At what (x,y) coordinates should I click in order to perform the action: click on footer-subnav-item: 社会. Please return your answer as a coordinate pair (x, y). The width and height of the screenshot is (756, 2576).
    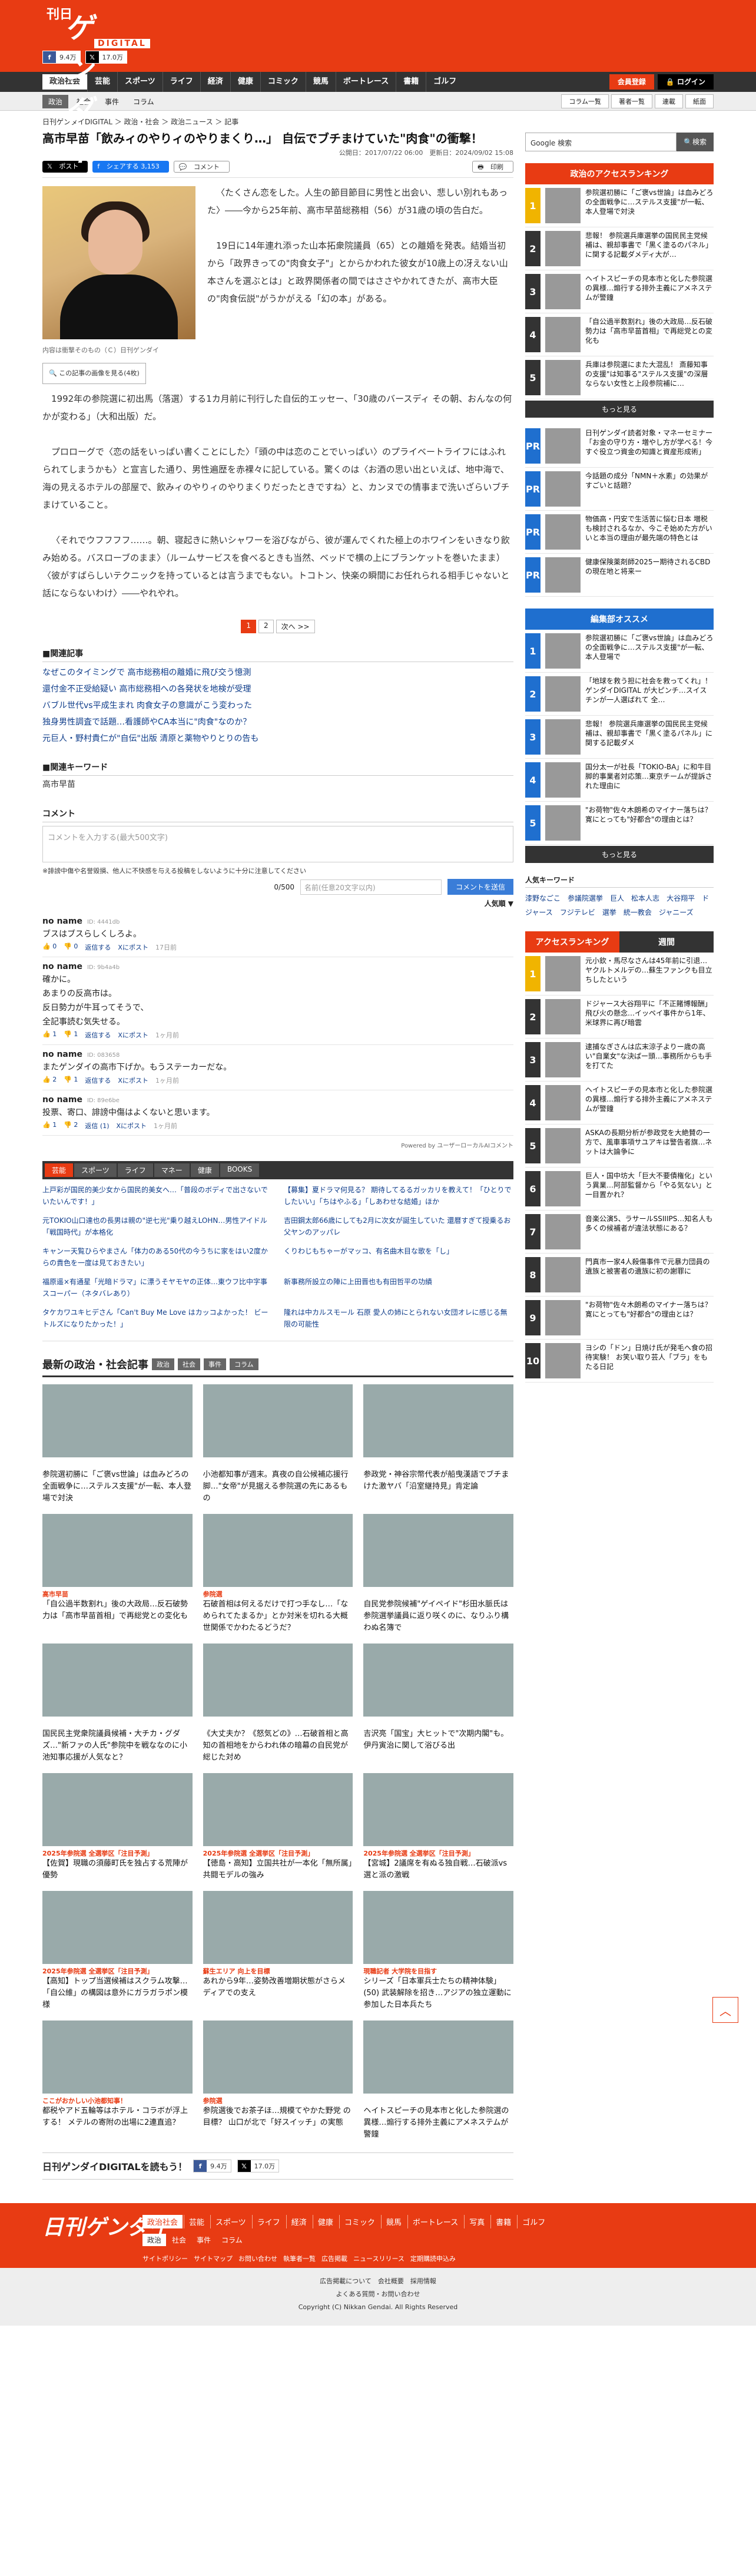
    Looking at the image, I should click on (179, 2240).